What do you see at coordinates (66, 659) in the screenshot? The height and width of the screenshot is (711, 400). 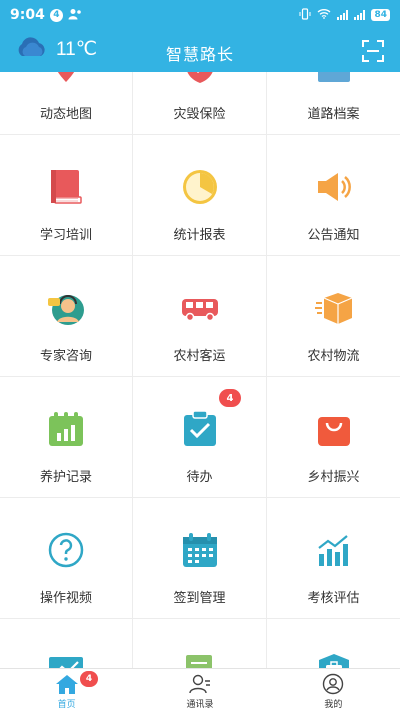 I see `trend-board-icon` at bounding box center [66, 659].